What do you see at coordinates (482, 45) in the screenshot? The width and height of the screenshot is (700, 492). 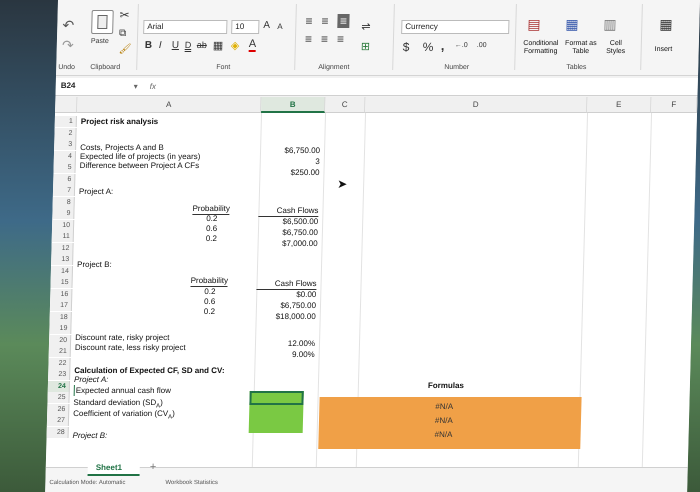 I see `decrease-decimal-button: .00` at bounding box center [482, 45].